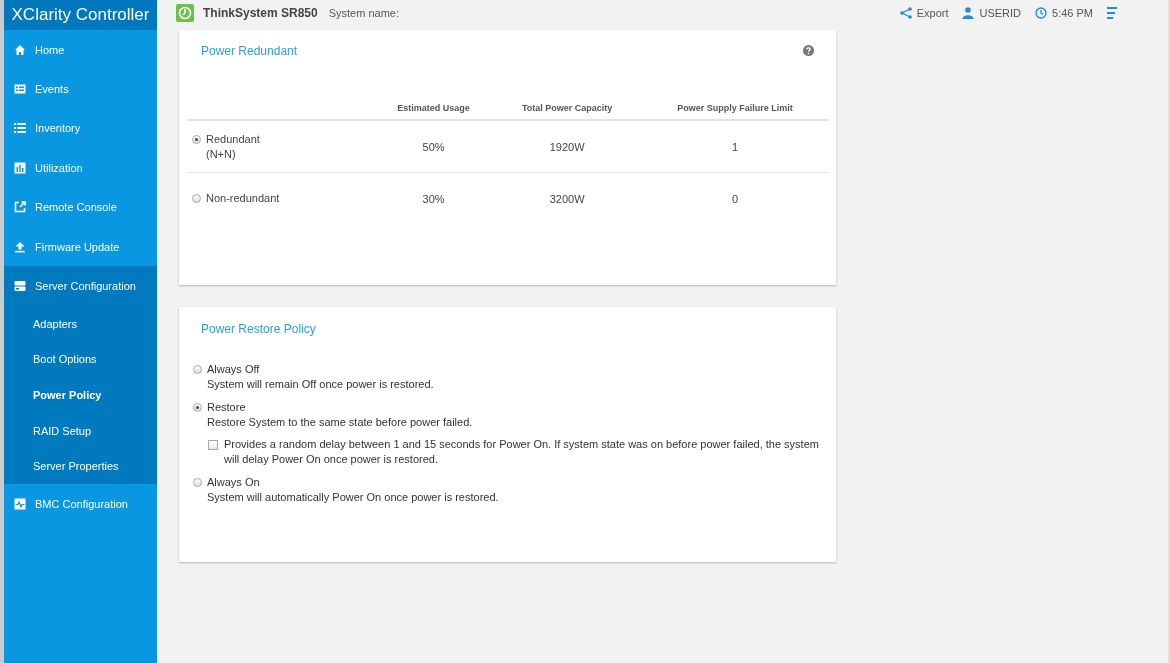  I want to click on option-label: Non-redundant, so click(243, 198).